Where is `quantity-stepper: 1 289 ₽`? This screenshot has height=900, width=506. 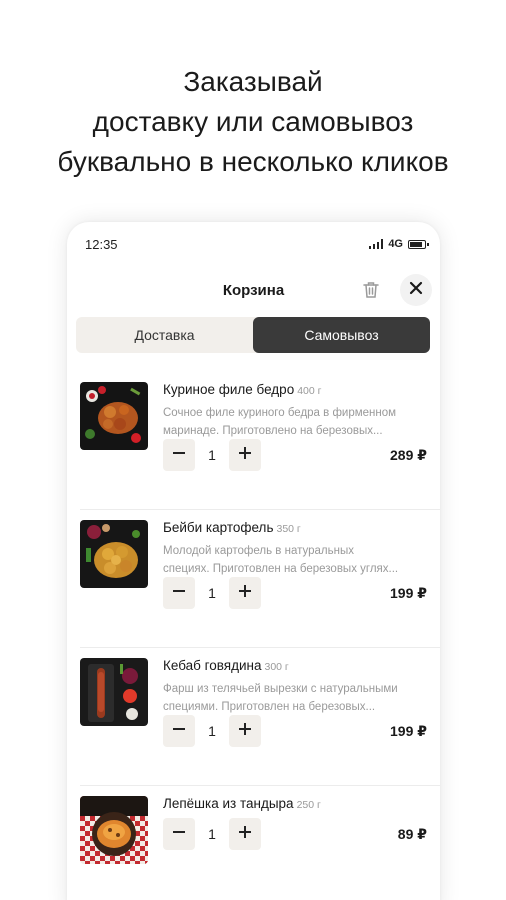
quantity-stepper: 1 289 ₽ is located at coordinates (295, 455).